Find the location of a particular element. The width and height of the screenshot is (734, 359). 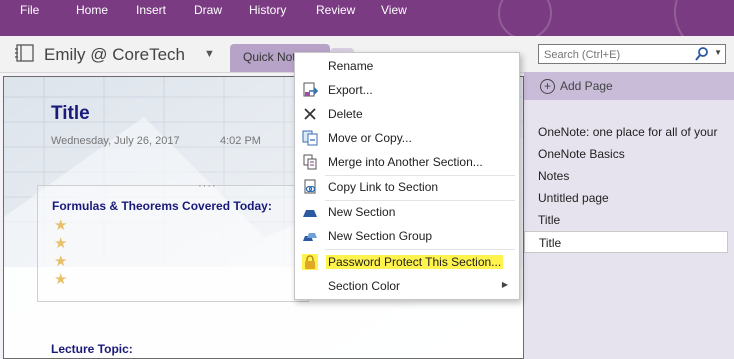

notebook-dropdown-icon: ▼ is located at coordinates (209, 54).